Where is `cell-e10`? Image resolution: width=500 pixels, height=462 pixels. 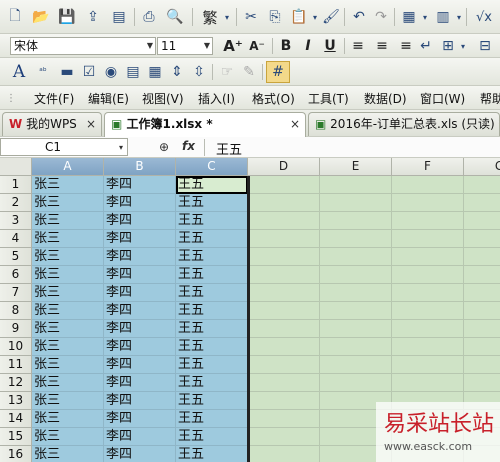 cell-e10 is located at coordinates (356, 347).